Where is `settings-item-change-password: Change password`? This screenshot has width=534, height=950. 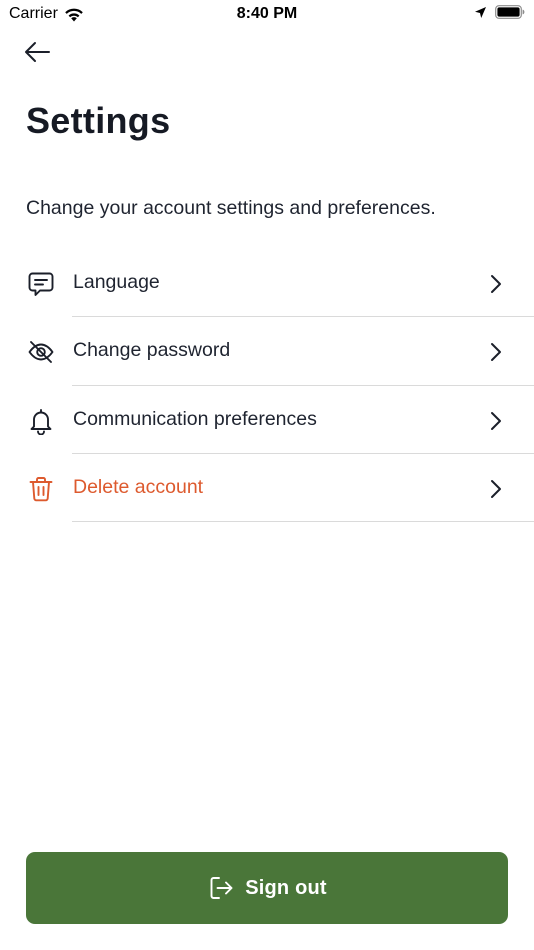 settings-item-change-password: Change password is located at coordinates (267, 351).